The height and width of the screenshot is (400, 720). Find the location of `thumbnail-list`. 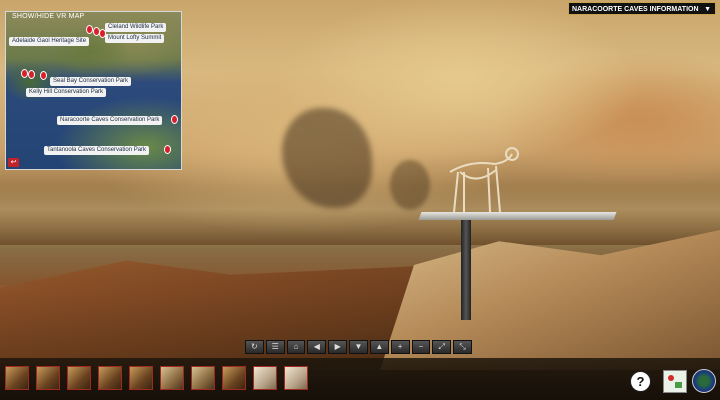

thumbnail-list is located at coordinates (160, 378).